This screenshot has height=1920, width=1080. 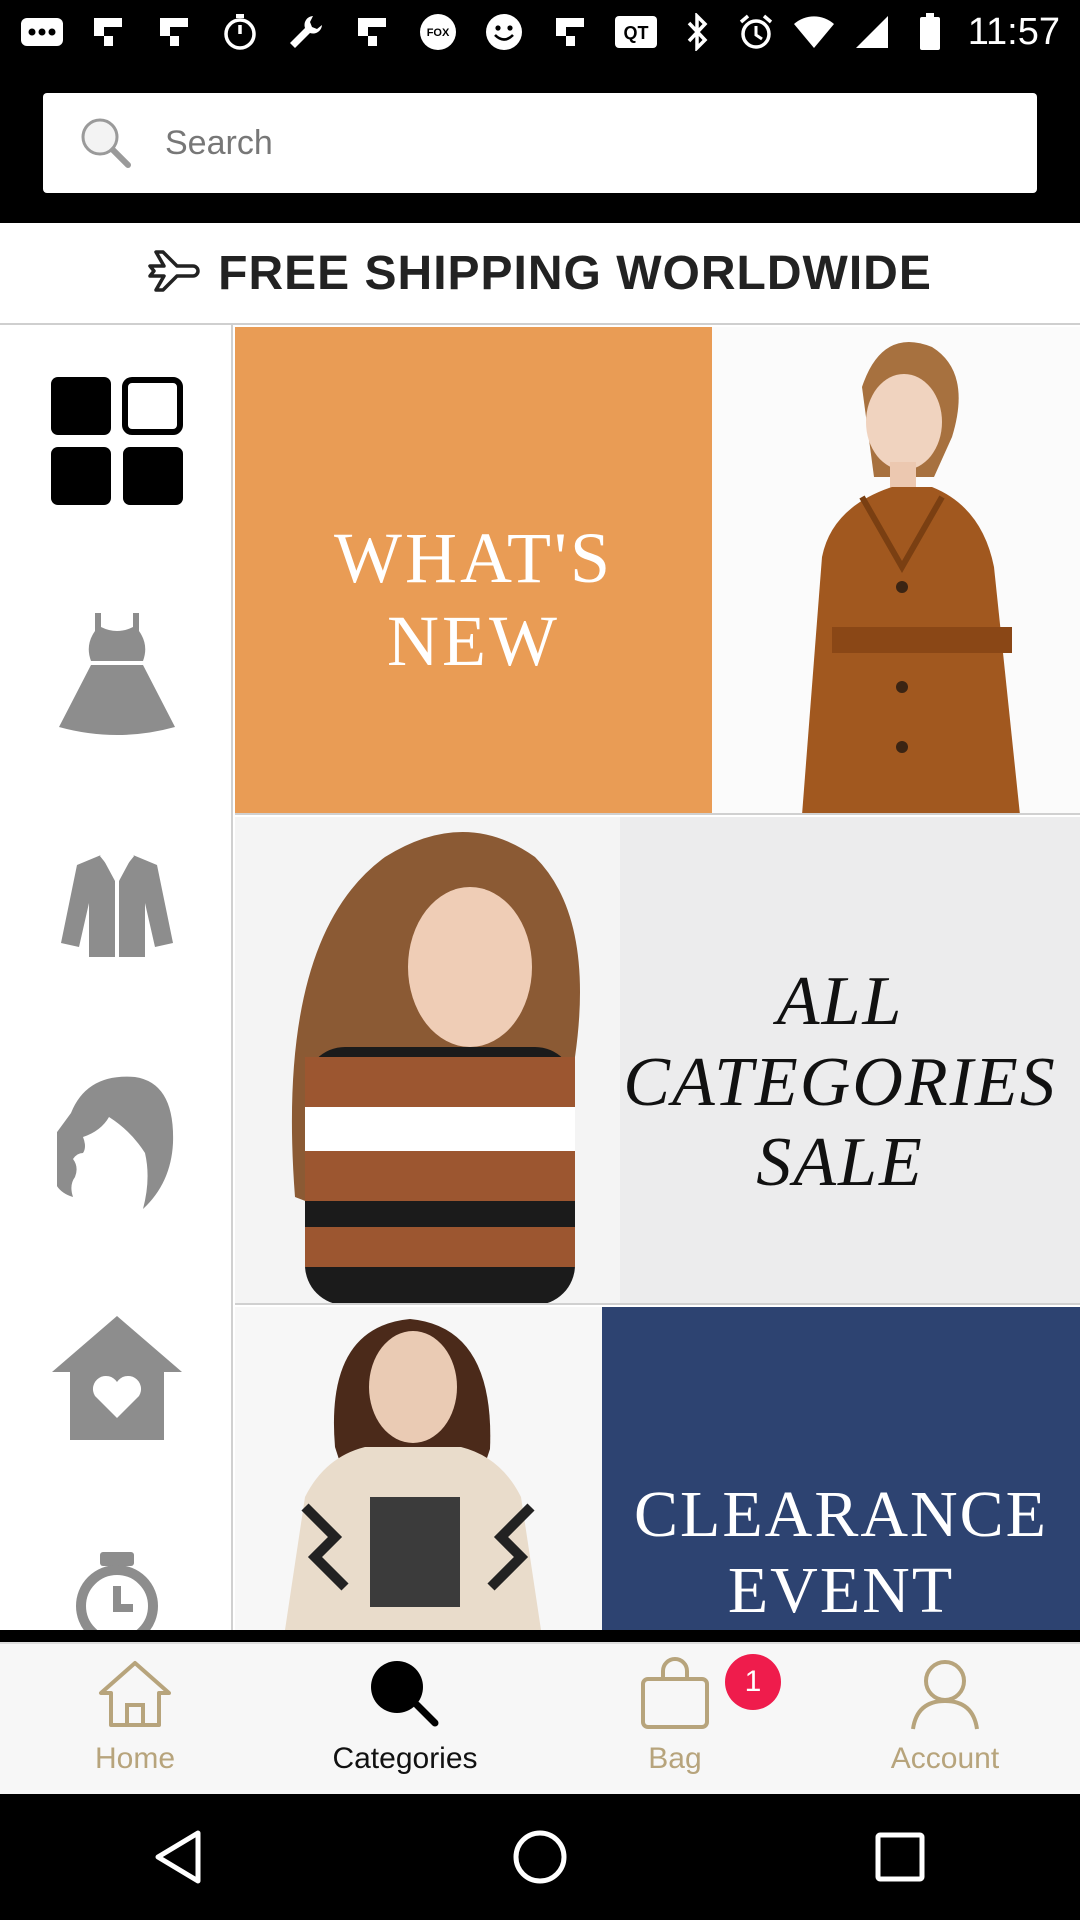 I want to click on clearance-event-text: CLEARANCE EVENT, so click(x=841, y=1553).